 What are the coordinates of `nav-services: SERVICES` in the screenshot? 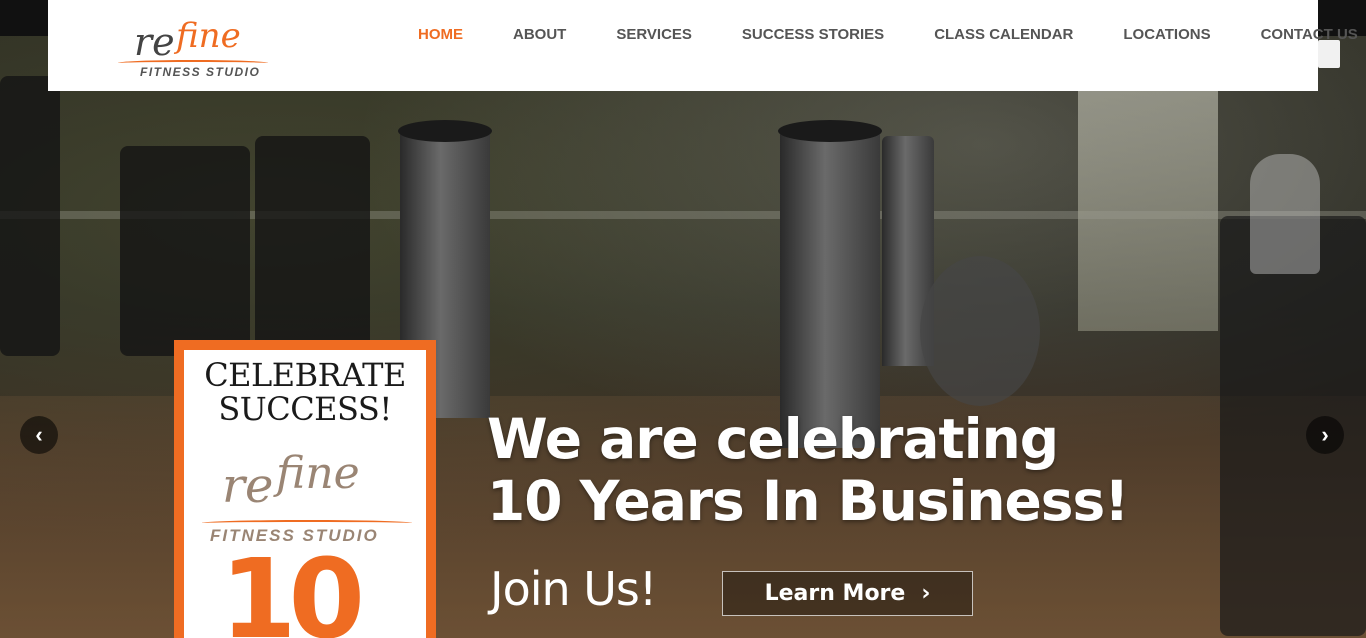 It's located at (654, 36).